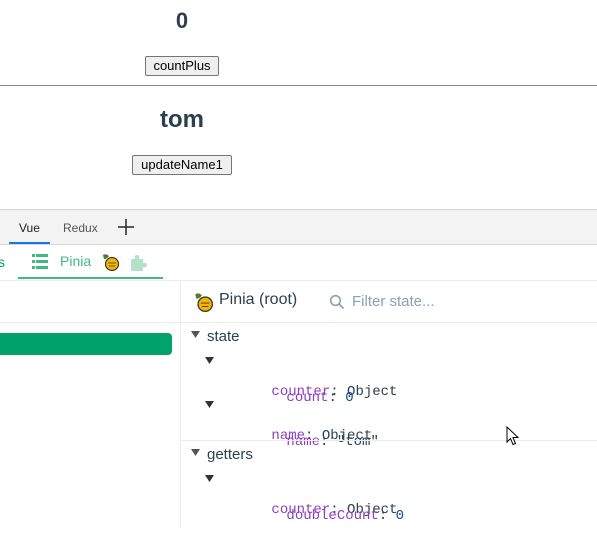  Describe the element at coordinates (182, 20) in the screenshot. I see `count-value: 0` at that location.